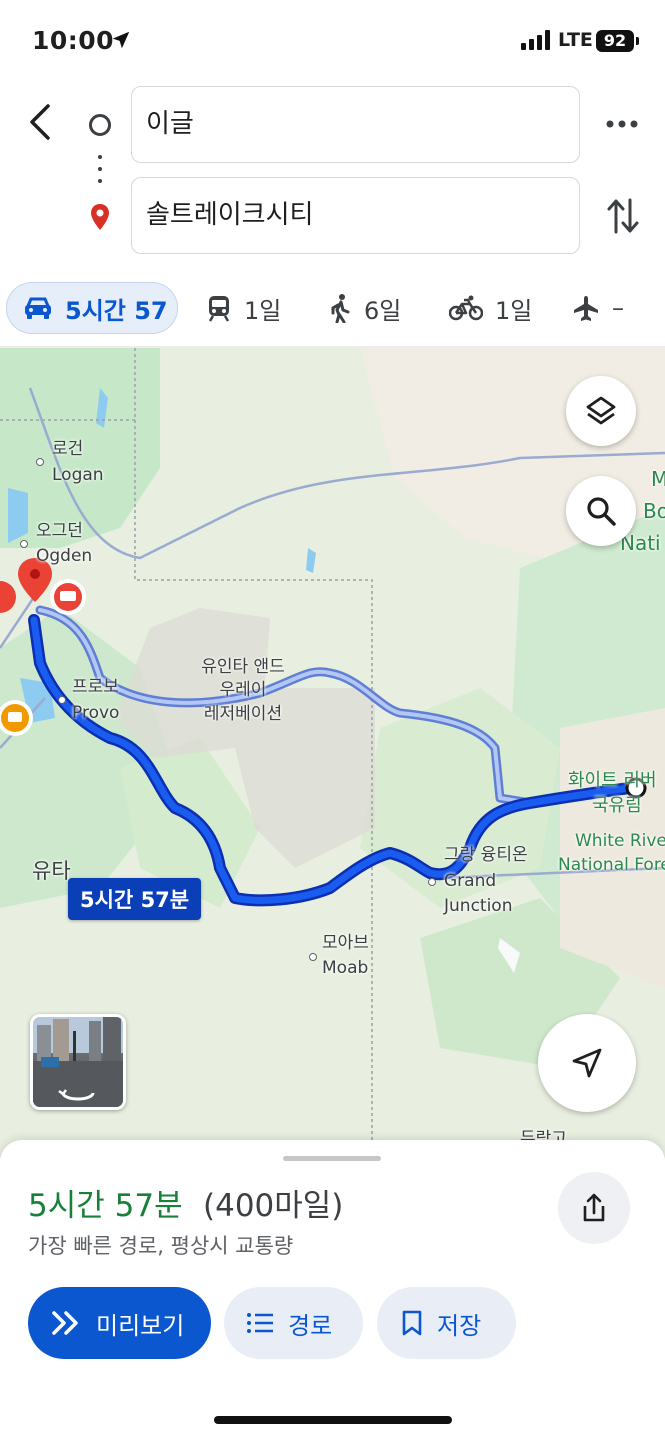 The image size is (665, 1440). I want to click on route-dots-icon, so click(100, 171).